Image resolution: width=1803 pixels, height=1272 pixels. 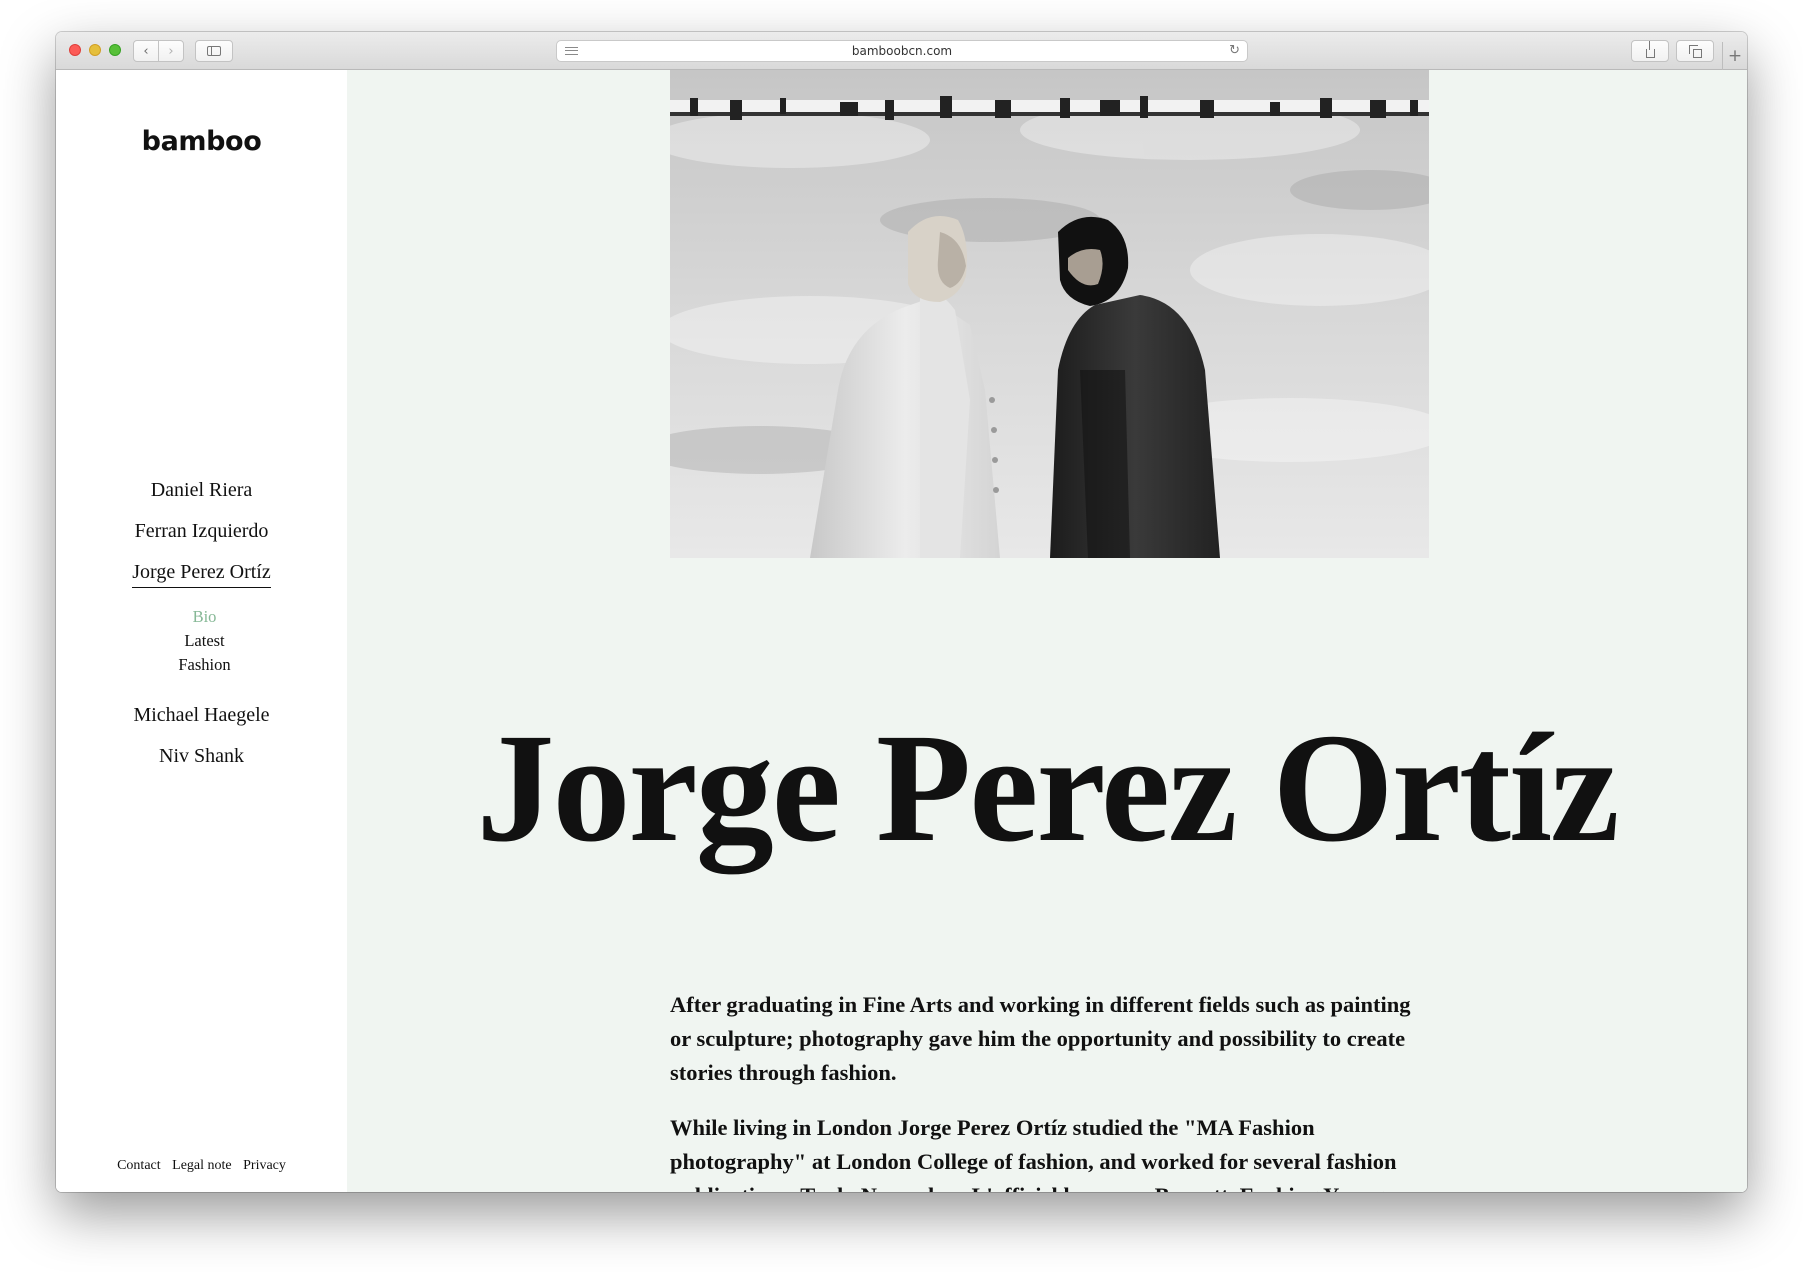 I want to click on page-title: Jorge Perez Ortíz, so click(x=1047, y=787).